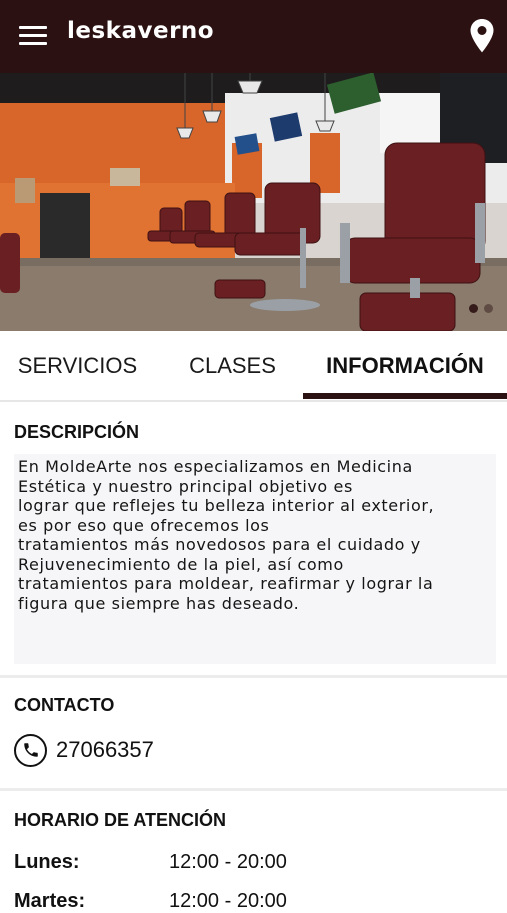 Image resolution: width=507 pixels, height=913 pixels. What do you see at coordinates (77, 366) in the screenshot?
I see `tab-servicios: SERVICIOS` at bounding box center [77, 366].